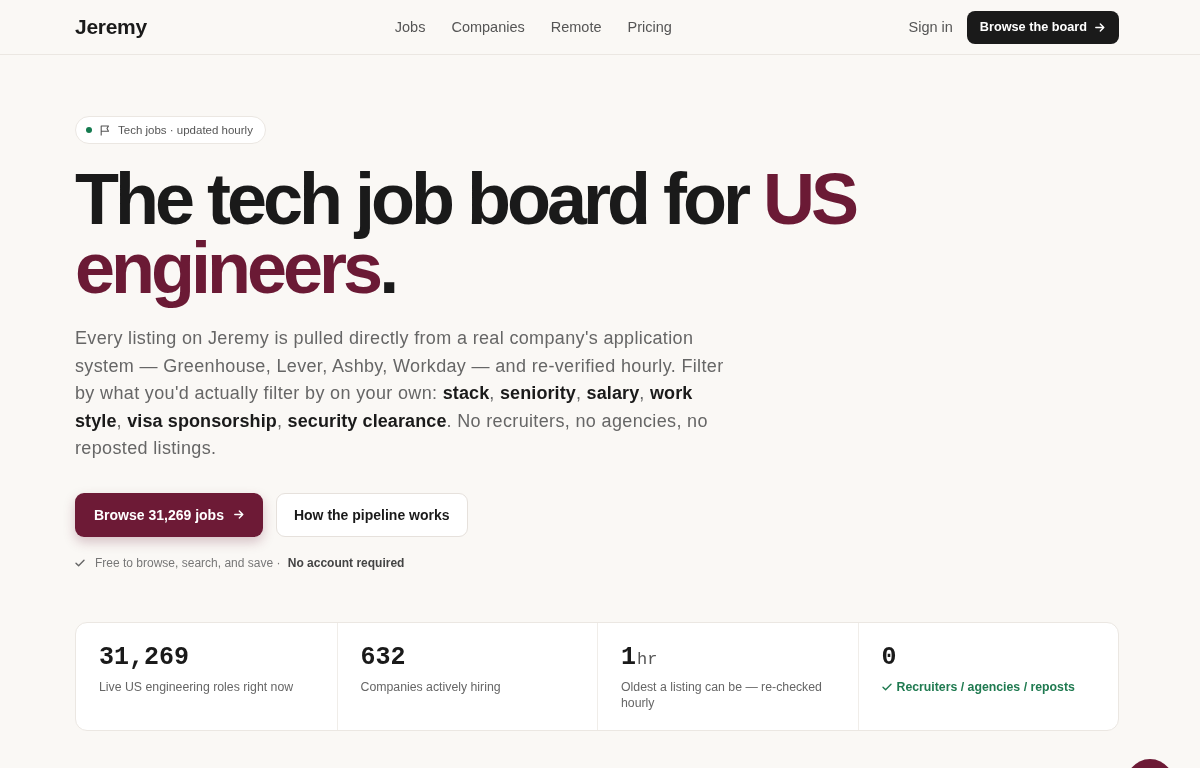 The image size is (1200, 768). What do you see at coordinates (488, 27) in the screenshot?
I see `nav-link: Companies` at bounding box center [488, 27].